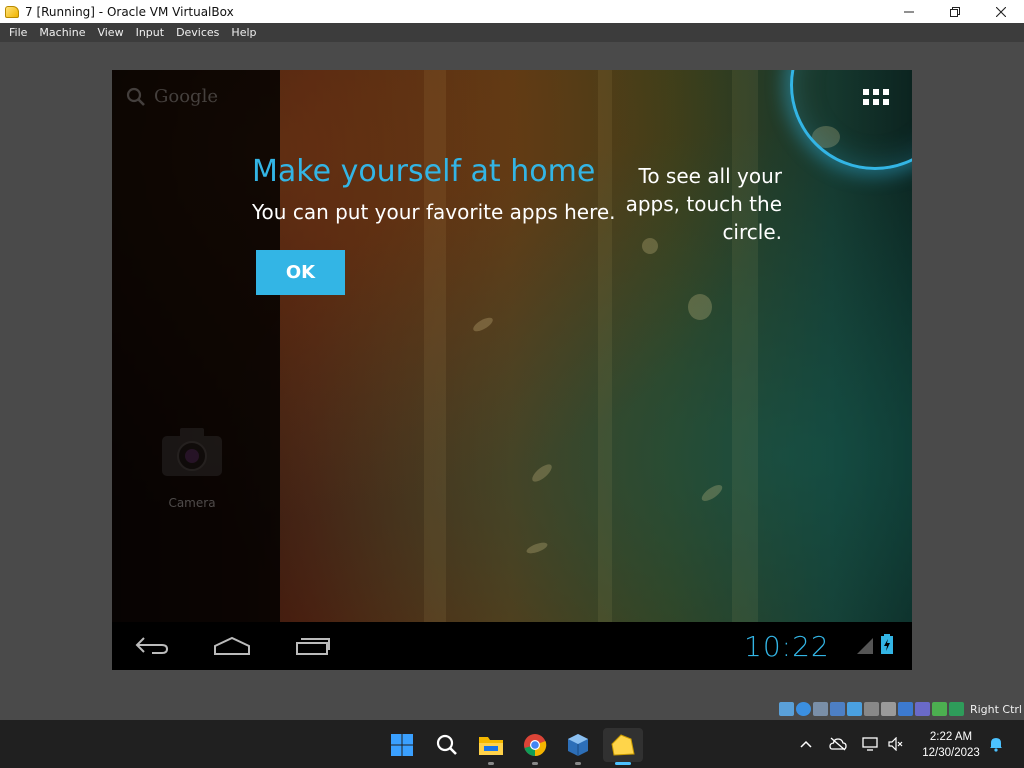  I want to click on recent-apps-icon, so click(313, 645).